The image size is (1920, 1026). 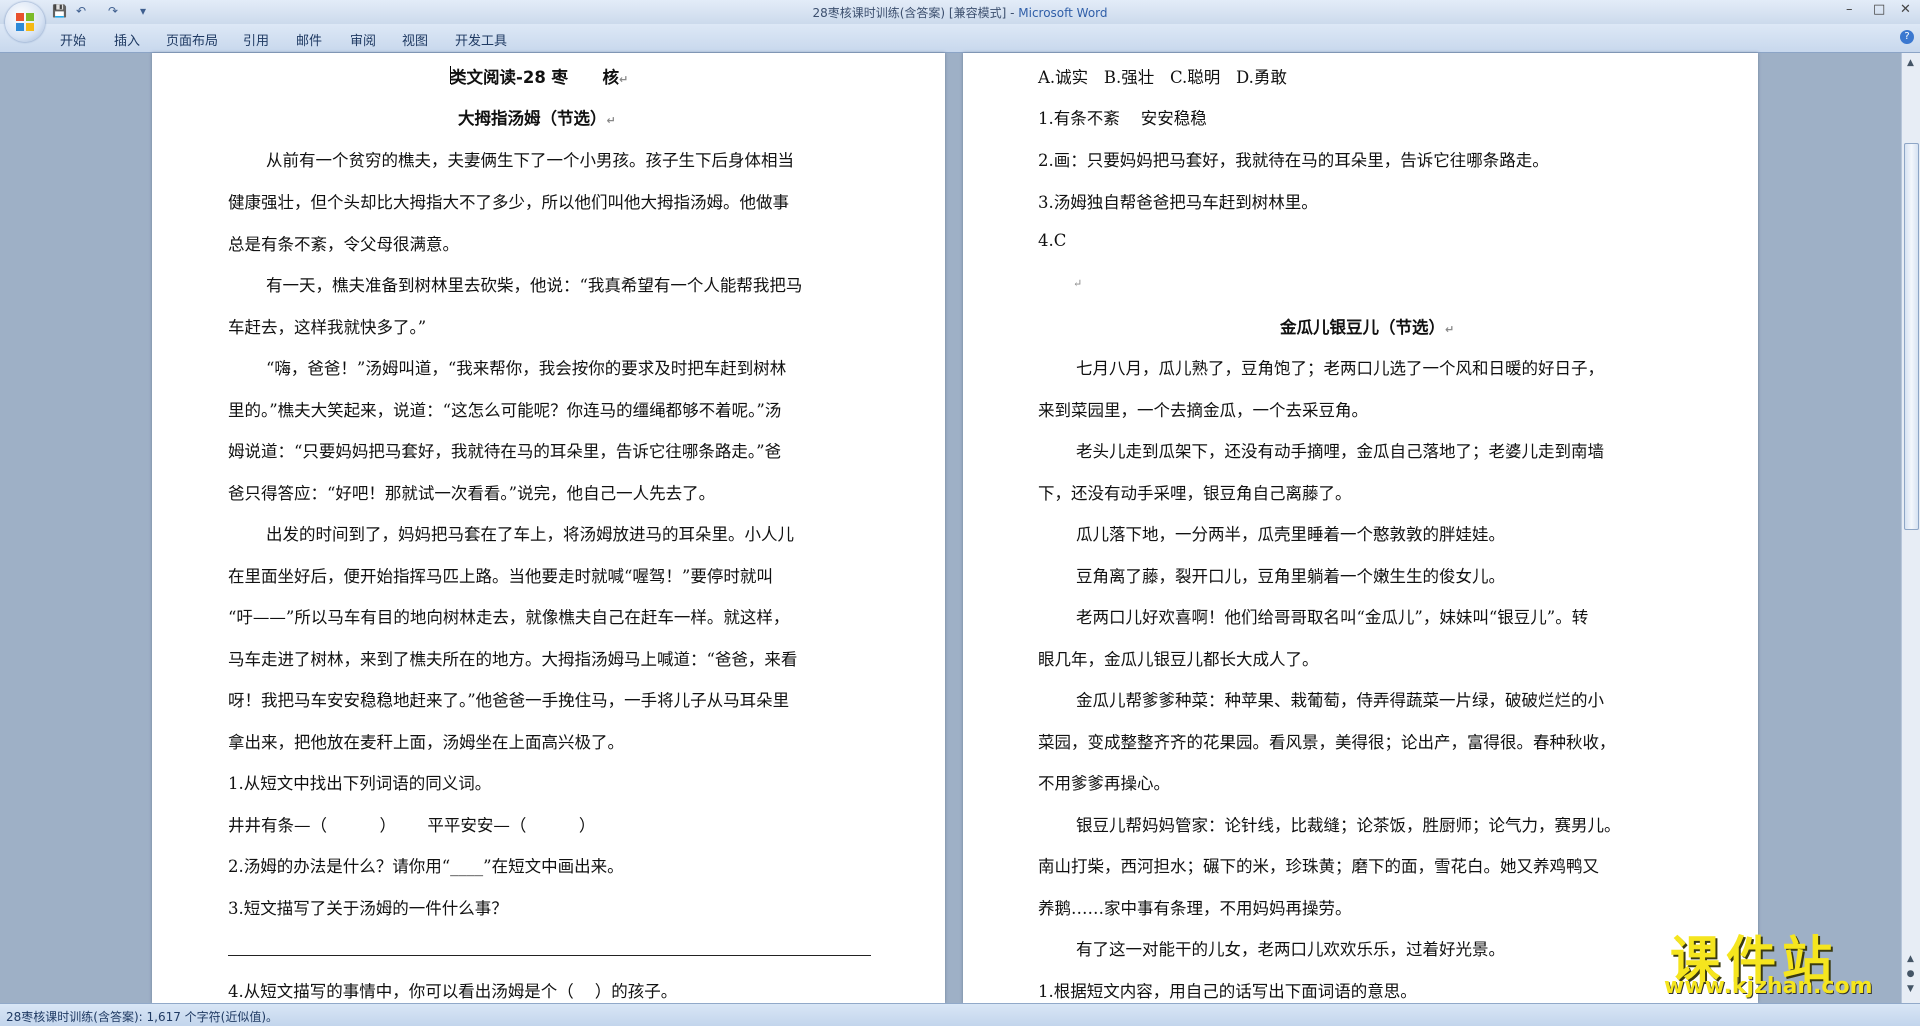 I want to click on close-button: ✕, so click(x=1905, y=9).